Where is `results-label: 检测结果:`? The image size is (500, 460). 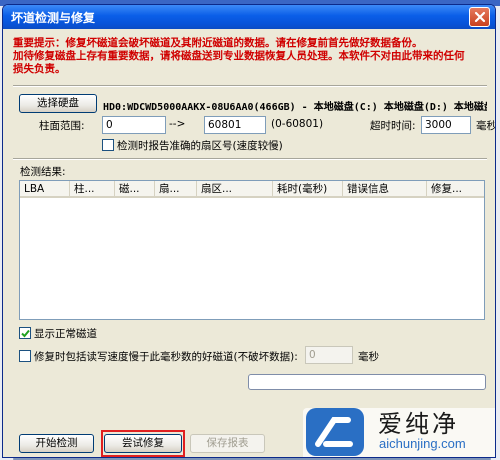 results-label: 检测结果: is located at coordinates (43, 172).